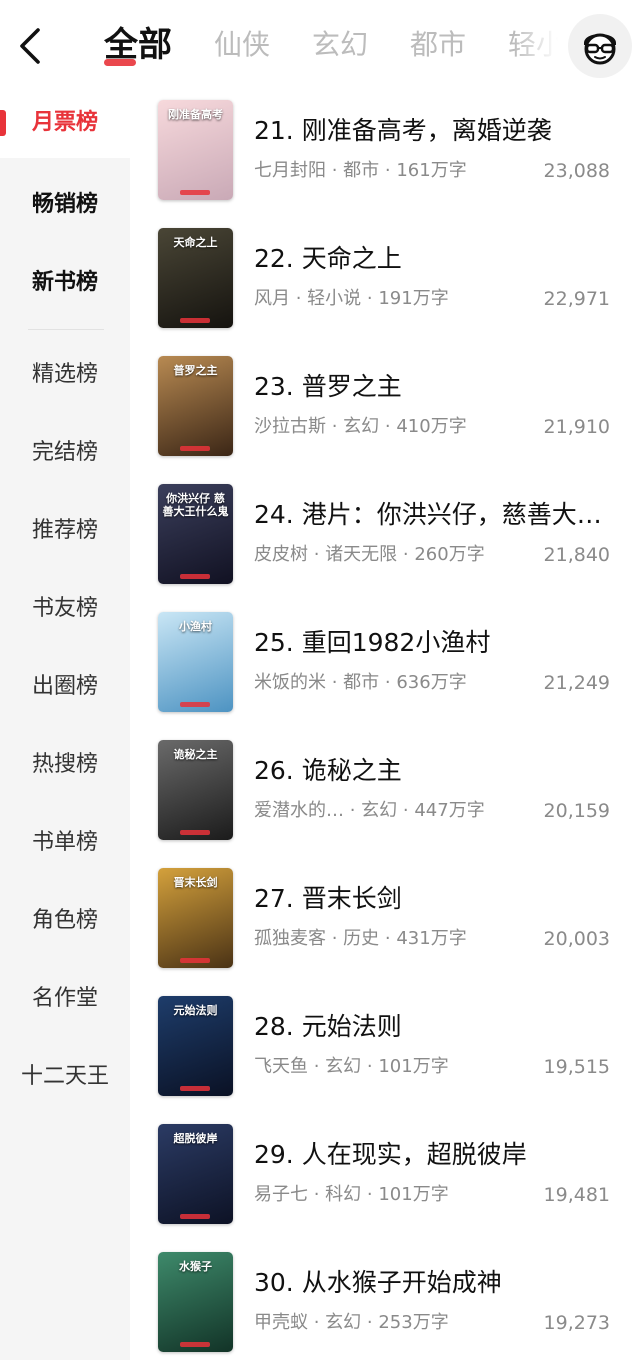 This screenshot has width=640, height=1360. I want to click on chevron-left-icon, so click(30, 46).